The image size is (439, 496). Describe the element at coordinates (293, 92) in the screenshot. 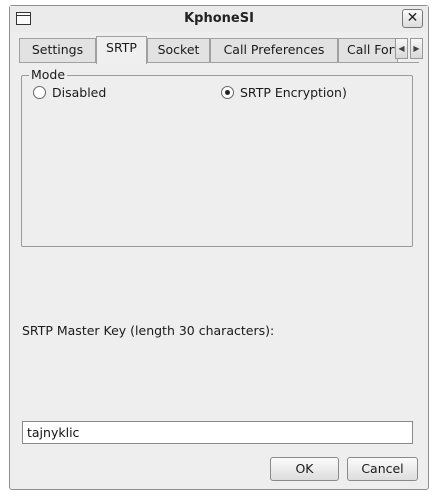

I see `radio-srtp-encryption-label: SRTP Encryption)` at that location.